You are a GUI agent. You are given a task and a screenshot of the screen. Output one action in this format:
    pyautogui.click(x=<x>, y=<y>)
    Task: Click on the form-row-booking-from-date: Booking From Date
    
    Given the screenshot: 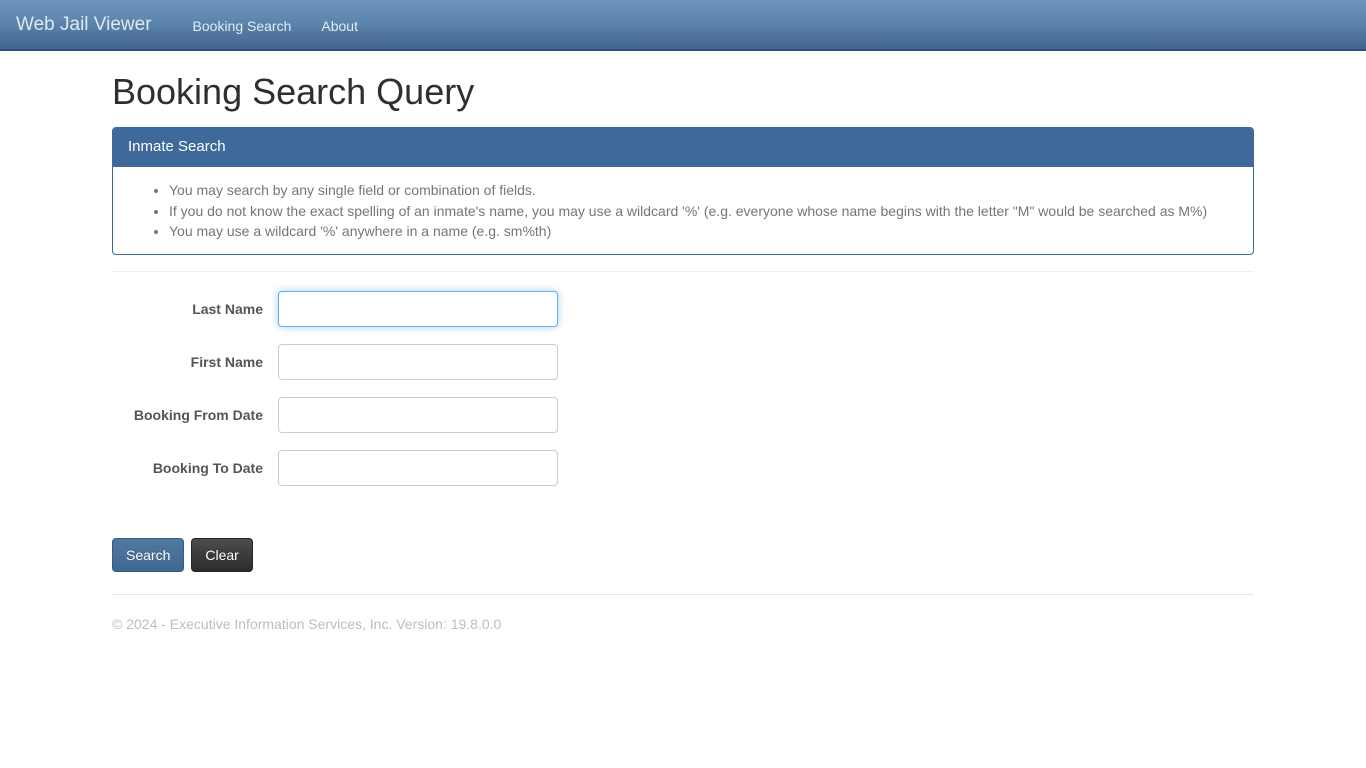 What is the action you would take?
    pyautogui.click(x=683, y=415)
    